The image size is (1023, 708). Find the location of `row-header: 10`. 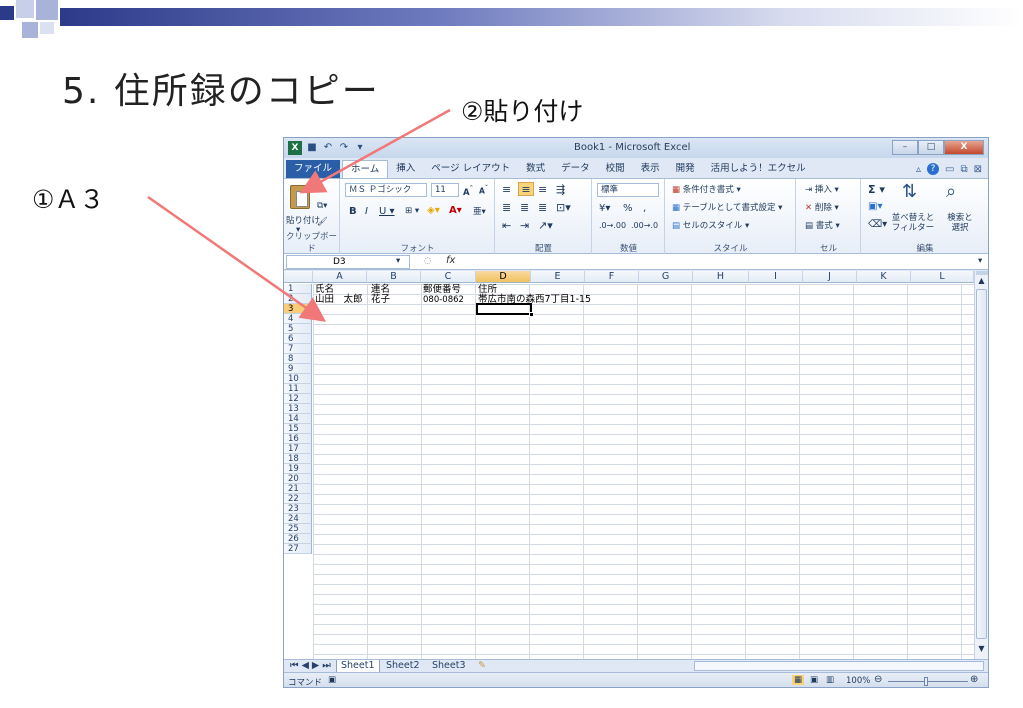

row-header: 10 is located at coordinates (298, 379).